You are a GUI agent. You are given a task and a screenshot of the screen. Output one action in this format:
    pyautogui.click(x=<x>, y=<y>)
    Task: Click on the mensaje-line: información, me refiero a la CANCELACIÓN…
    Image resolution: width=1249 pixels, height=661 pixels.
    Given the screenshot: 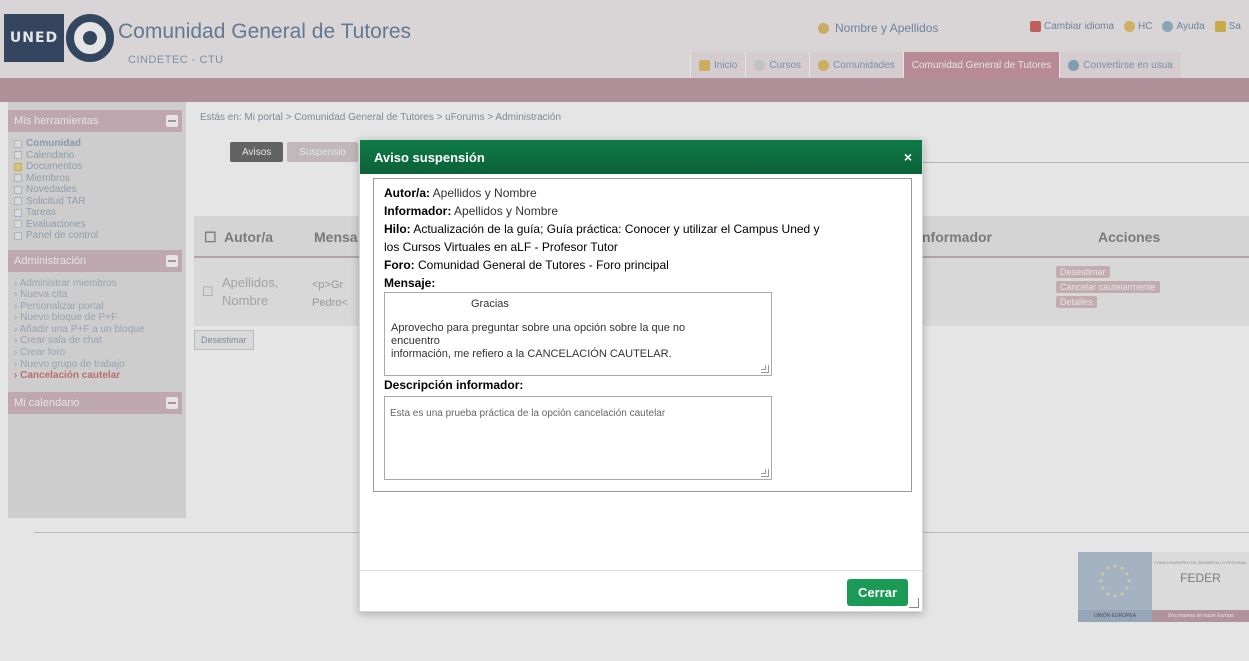 What is the action you would take?
    pyautogui.click(x=531, y=354)
    